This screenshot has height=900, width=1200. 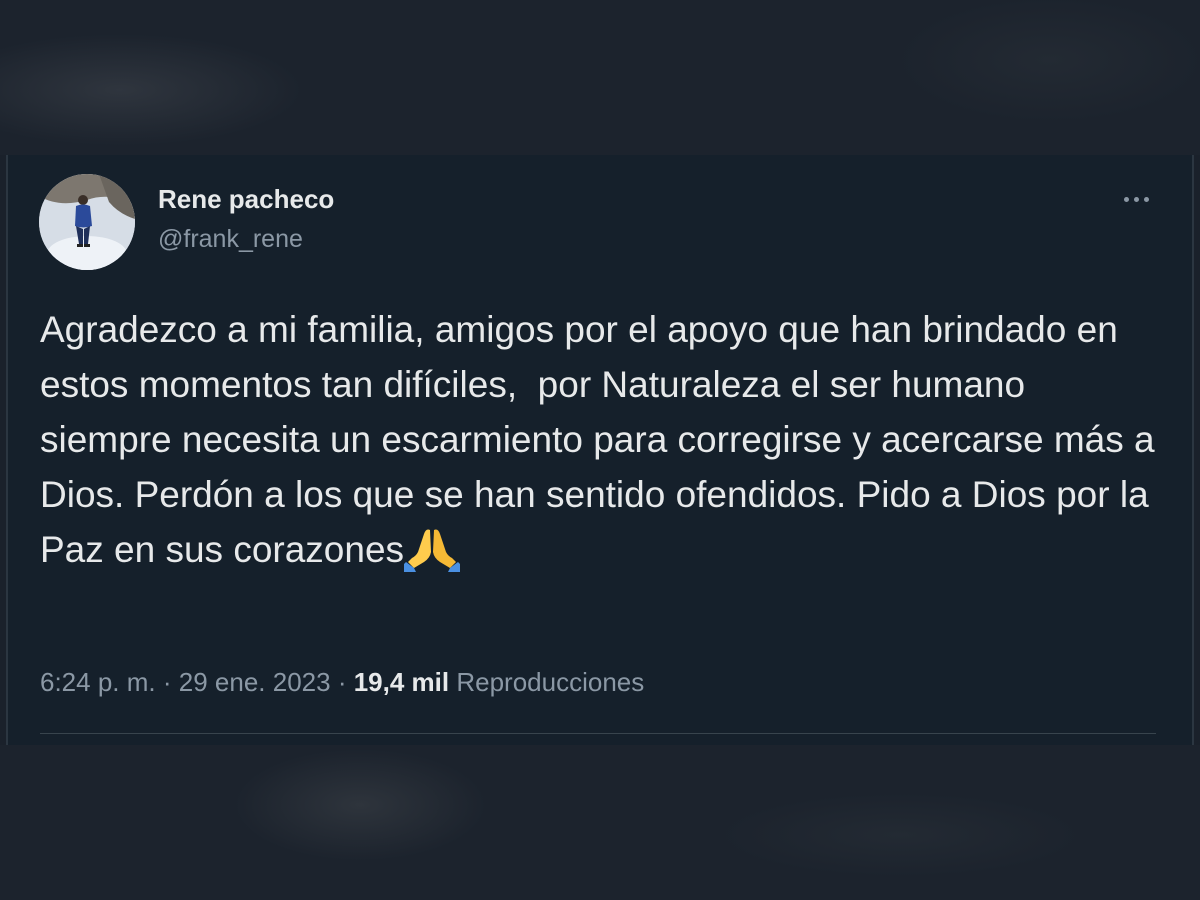 What do you see at coordinates (246, 199) in the screenshot?
I see `user-display-name: Rene pacheco` at bounding box center [246, 199].